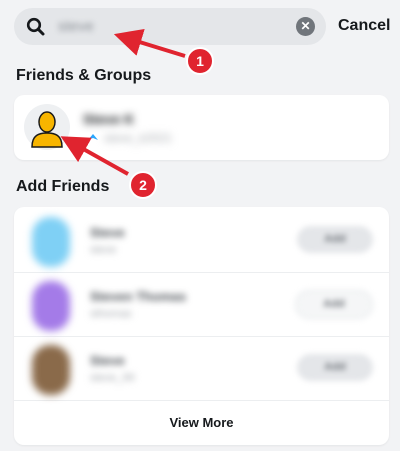 The height and width of the screenshot is (451, 400). I want to click on search-input: steve, so click(76, 26).